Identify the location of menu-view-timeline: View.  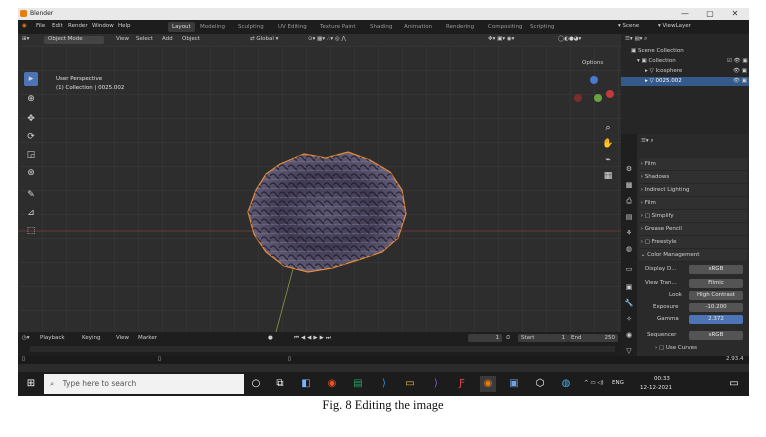
(122, 338).